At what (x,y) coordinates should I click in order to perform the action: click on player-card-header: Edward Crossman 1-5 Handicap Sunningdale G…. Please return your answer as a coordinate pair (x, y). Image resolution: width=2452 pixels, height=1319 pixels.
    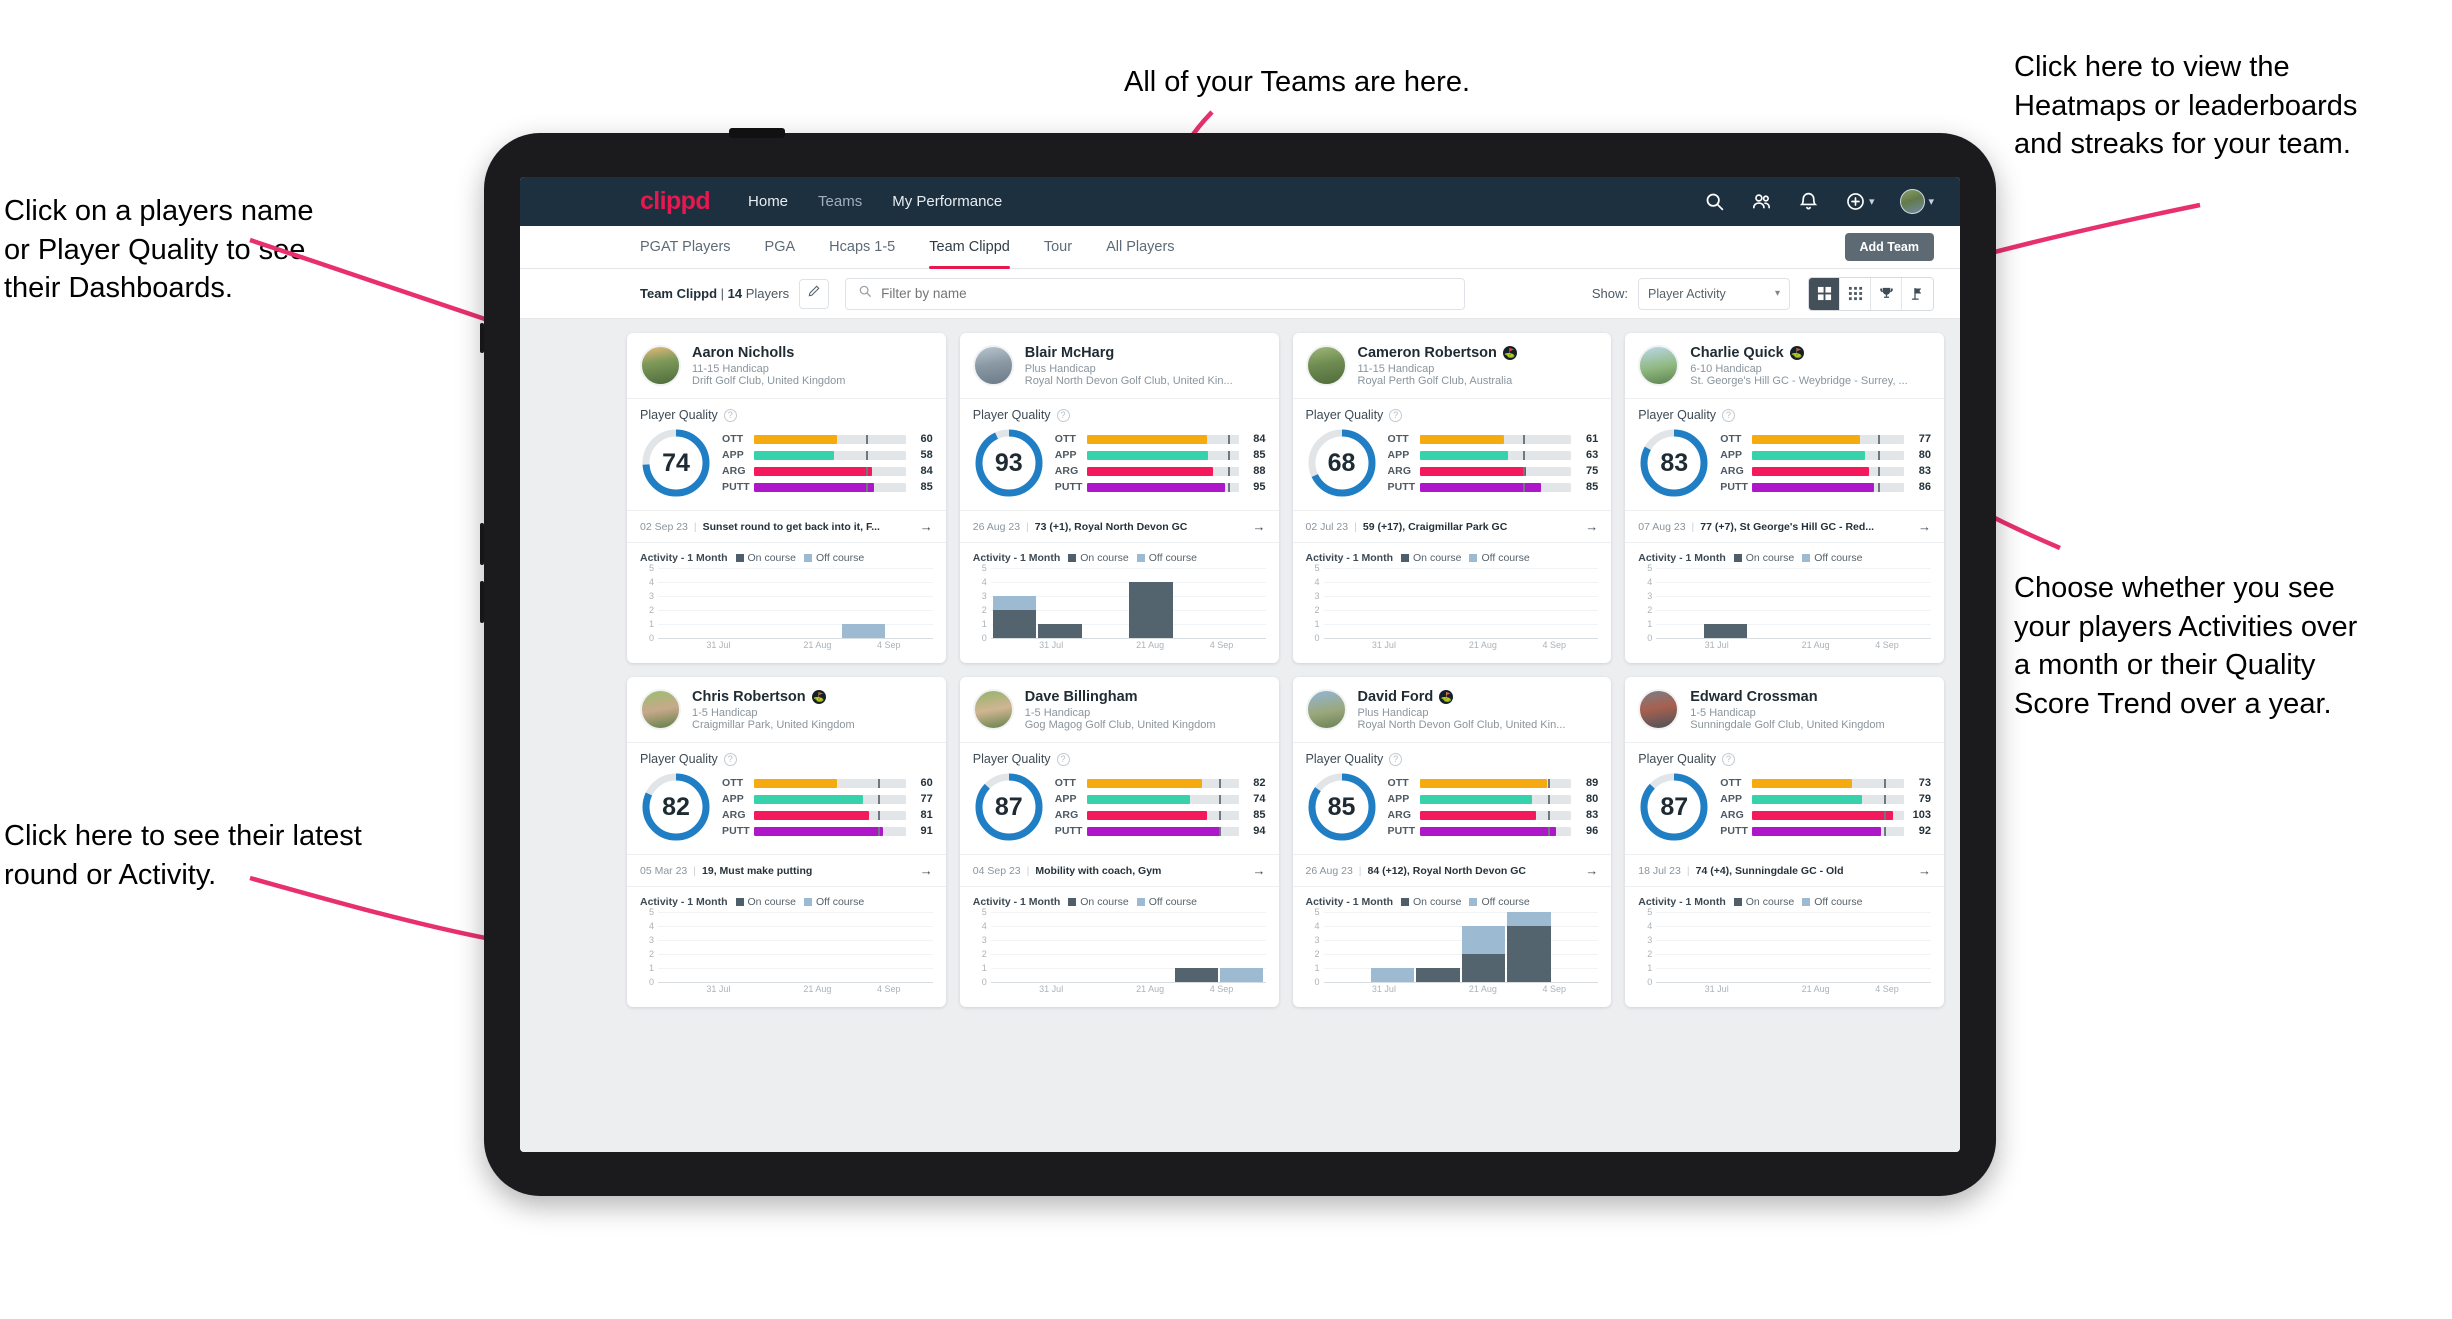
    Looking at the image, I should click on (1784, 709).